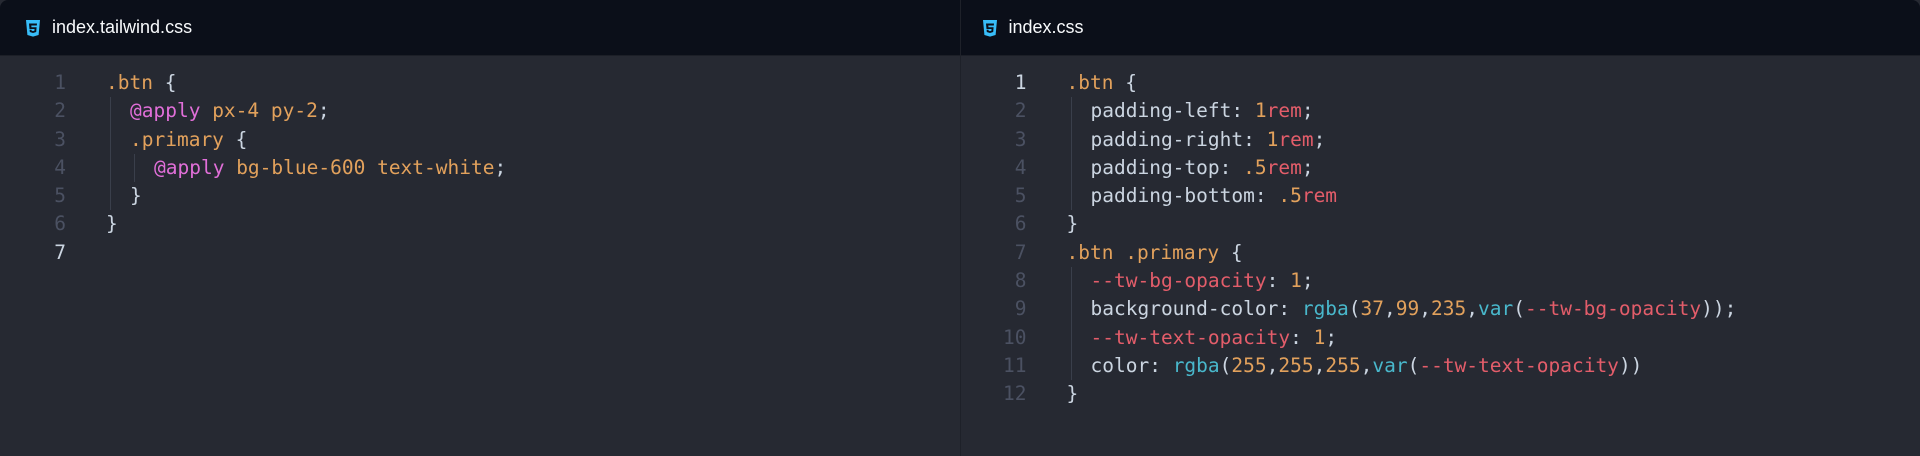 This screenshot has height=456, width=1920. Describe the element at coordinates (1440, 28) in the screenshot. I see `right-tab-bar: index.css` at that location.